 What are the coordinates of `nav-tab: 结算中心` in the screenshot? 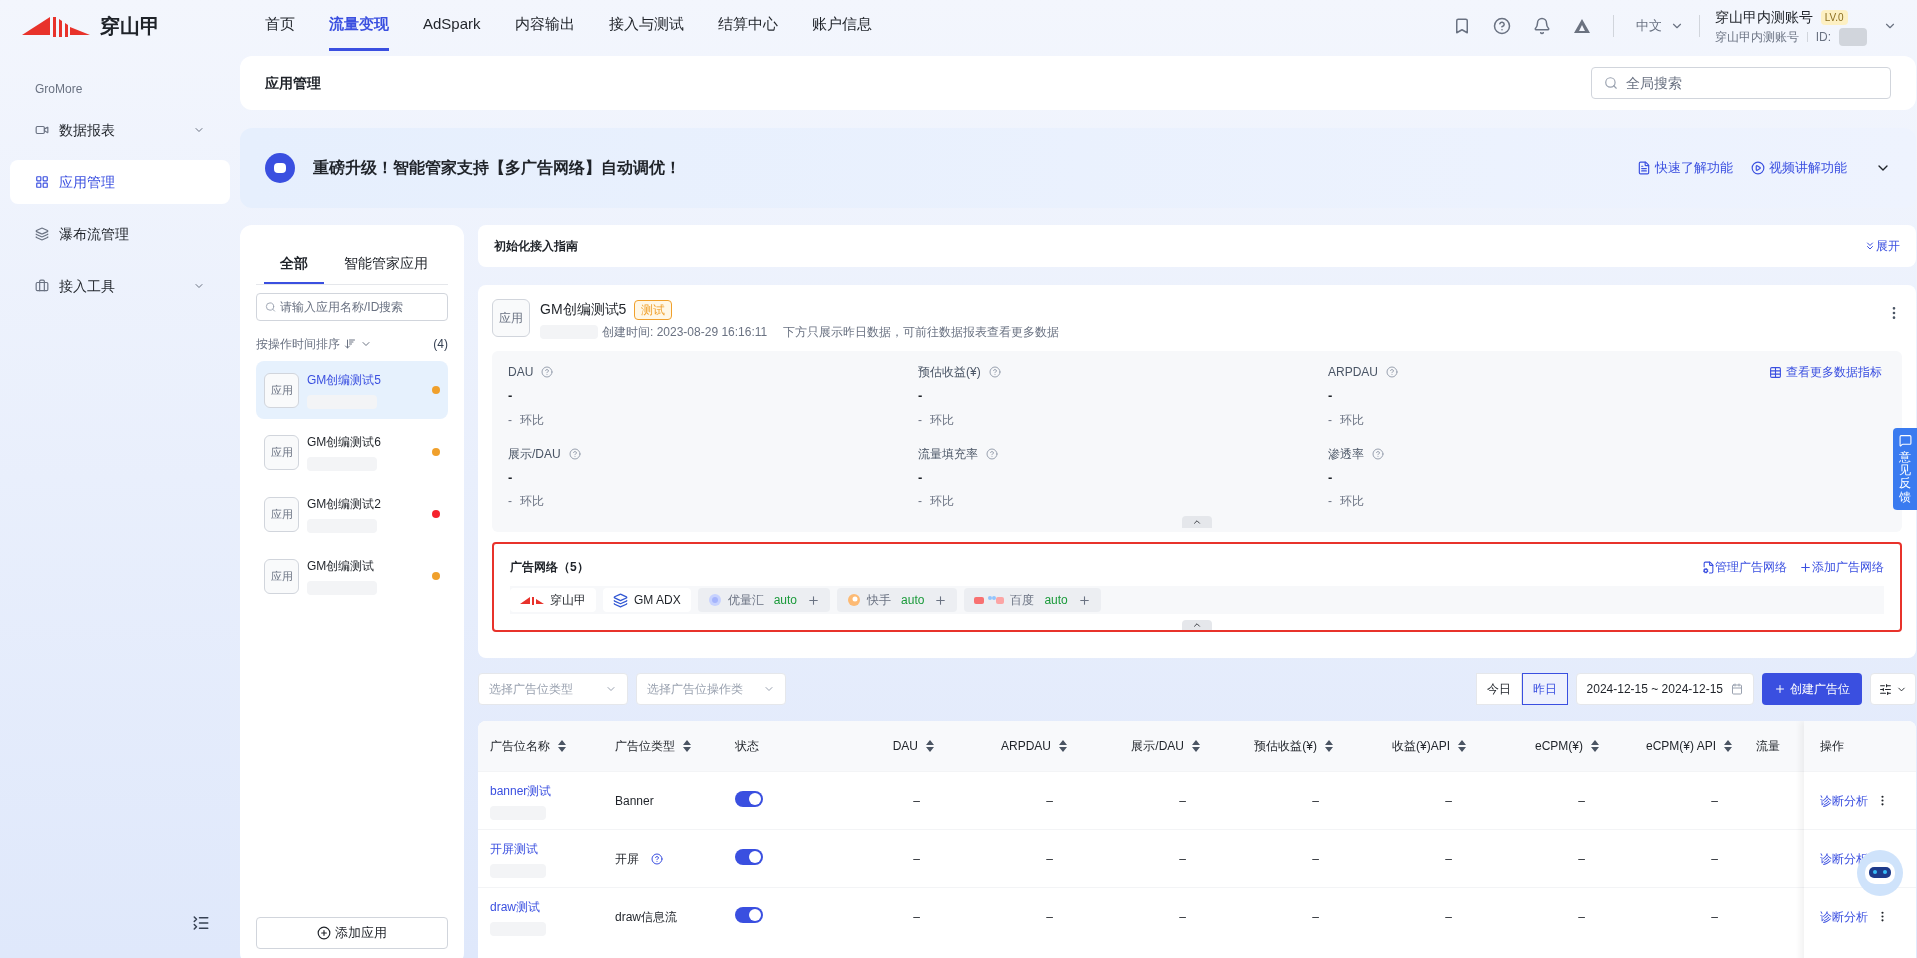 It's located at (747, 26).